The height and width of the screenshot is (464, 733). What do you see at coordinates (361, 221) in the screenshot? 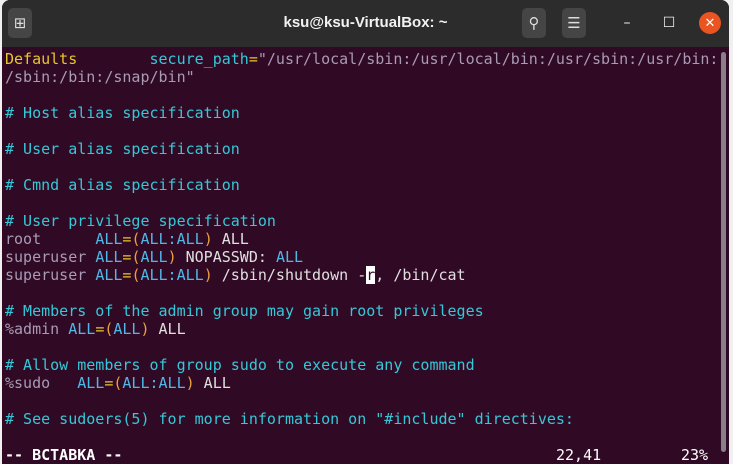
I see `editor-line: # User privilege specification` at bounding box center [361, 221].